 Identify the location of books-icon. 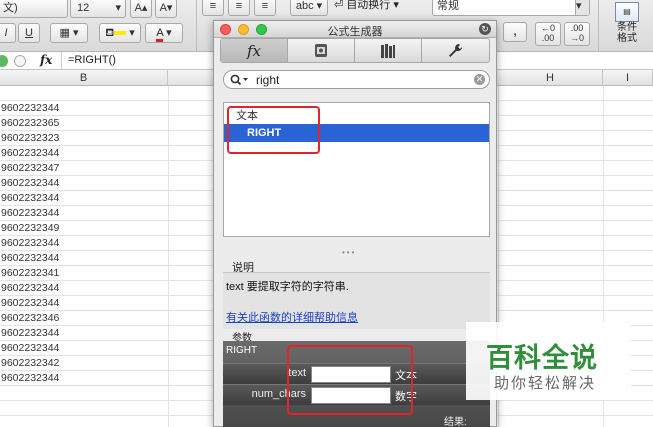
(388, 50).